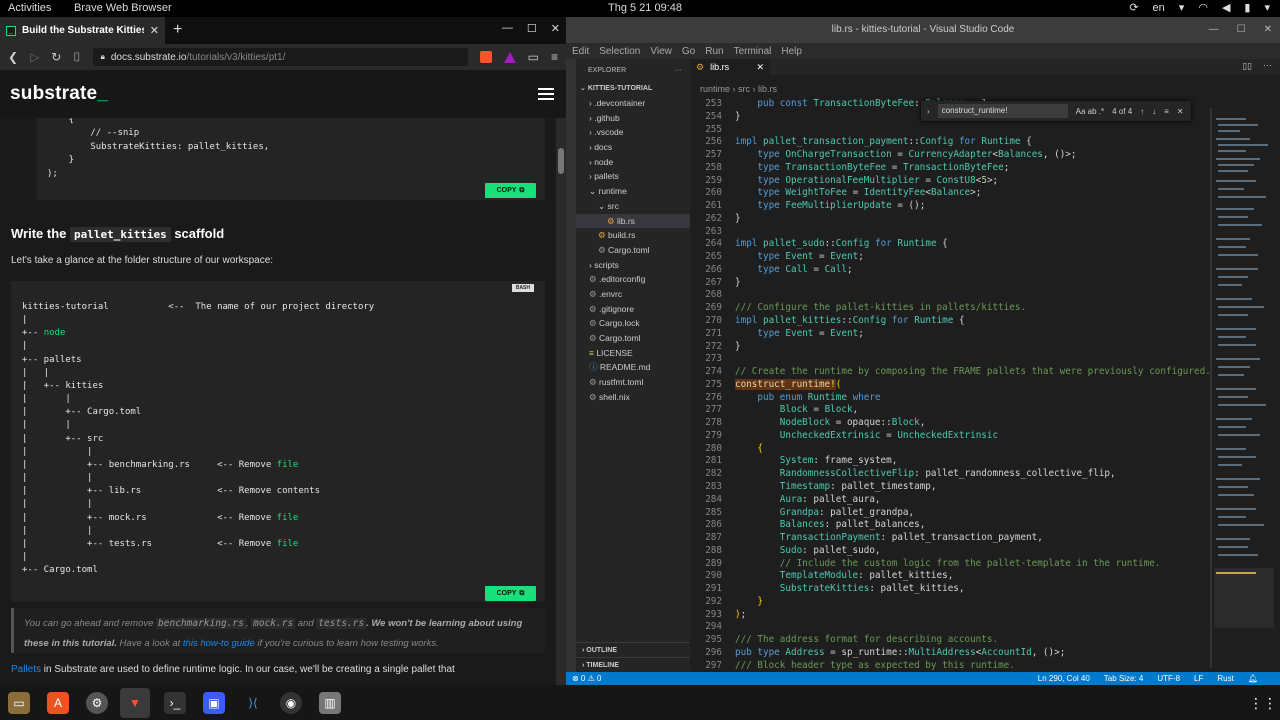  Describe the element at coordinates (76, 57) in the screenshot. I see `bookmark-icon: ⌷` at that location.